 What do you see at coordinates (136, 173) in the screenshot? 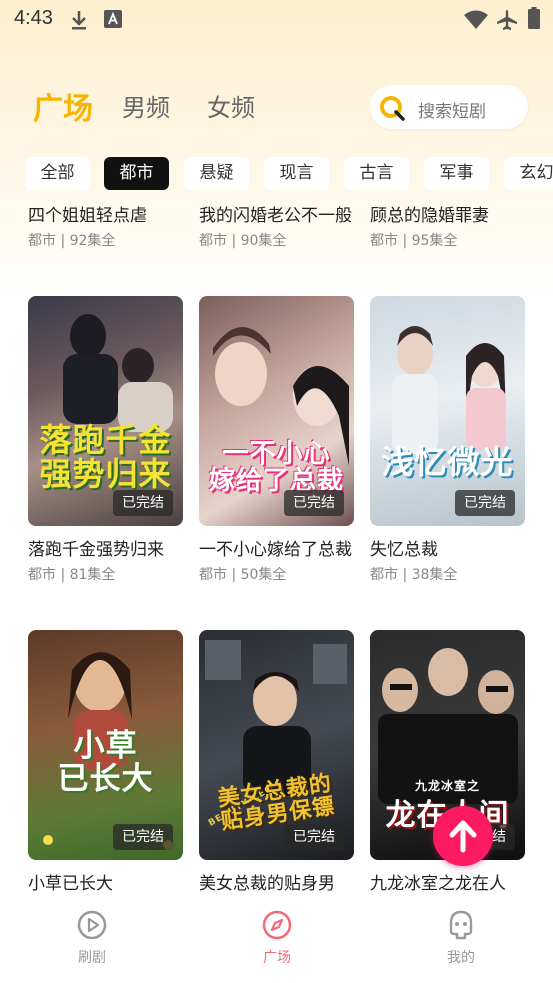
I see `category-chip-urban: 都市` at bounding box center [136, 173].